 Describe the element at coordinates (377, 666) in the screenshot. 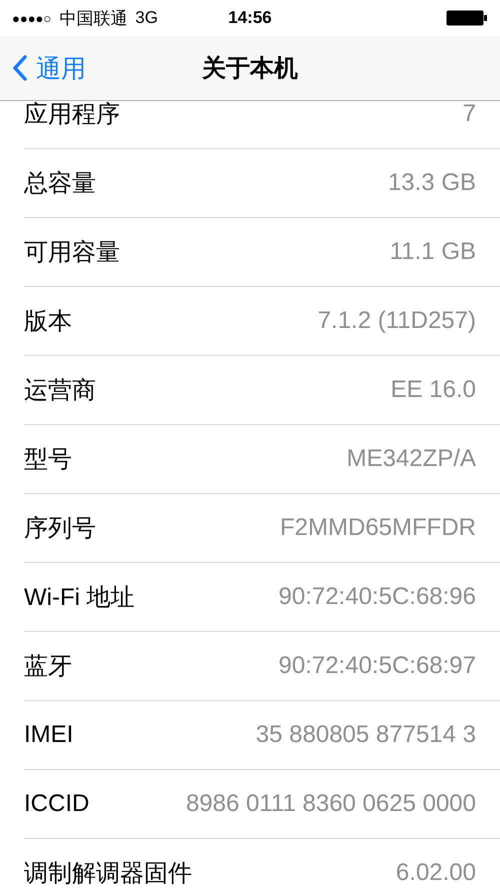

I see `row-value: 90:72:40:5C:68:97` at that location.